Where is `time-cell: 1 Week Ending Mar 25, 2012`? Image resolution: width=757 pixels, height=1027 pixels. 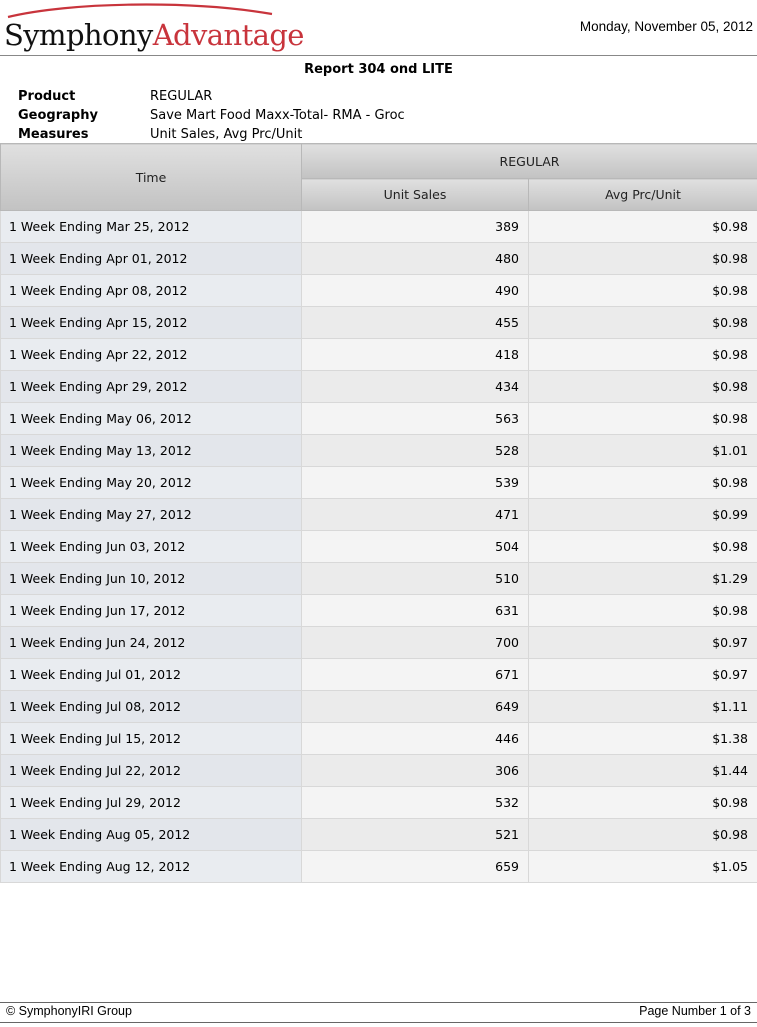 time-cell: 1 Week Ending Mar 25, 2012 is located at coordinates (151, 226).